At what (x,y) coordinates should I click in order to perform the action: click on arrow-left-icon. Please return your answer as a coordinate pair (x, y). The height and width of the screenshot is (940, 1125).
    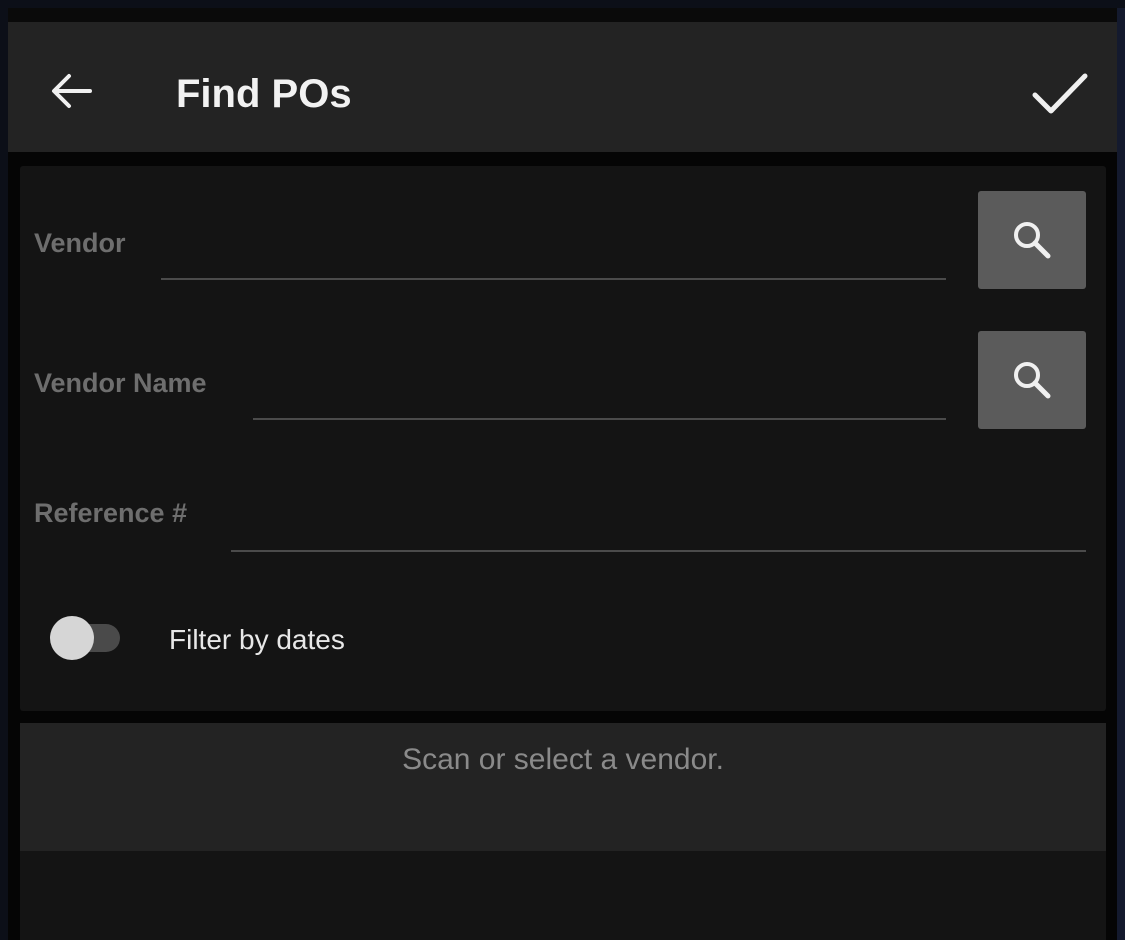
    Looking at the image, I should click on (72, 91).